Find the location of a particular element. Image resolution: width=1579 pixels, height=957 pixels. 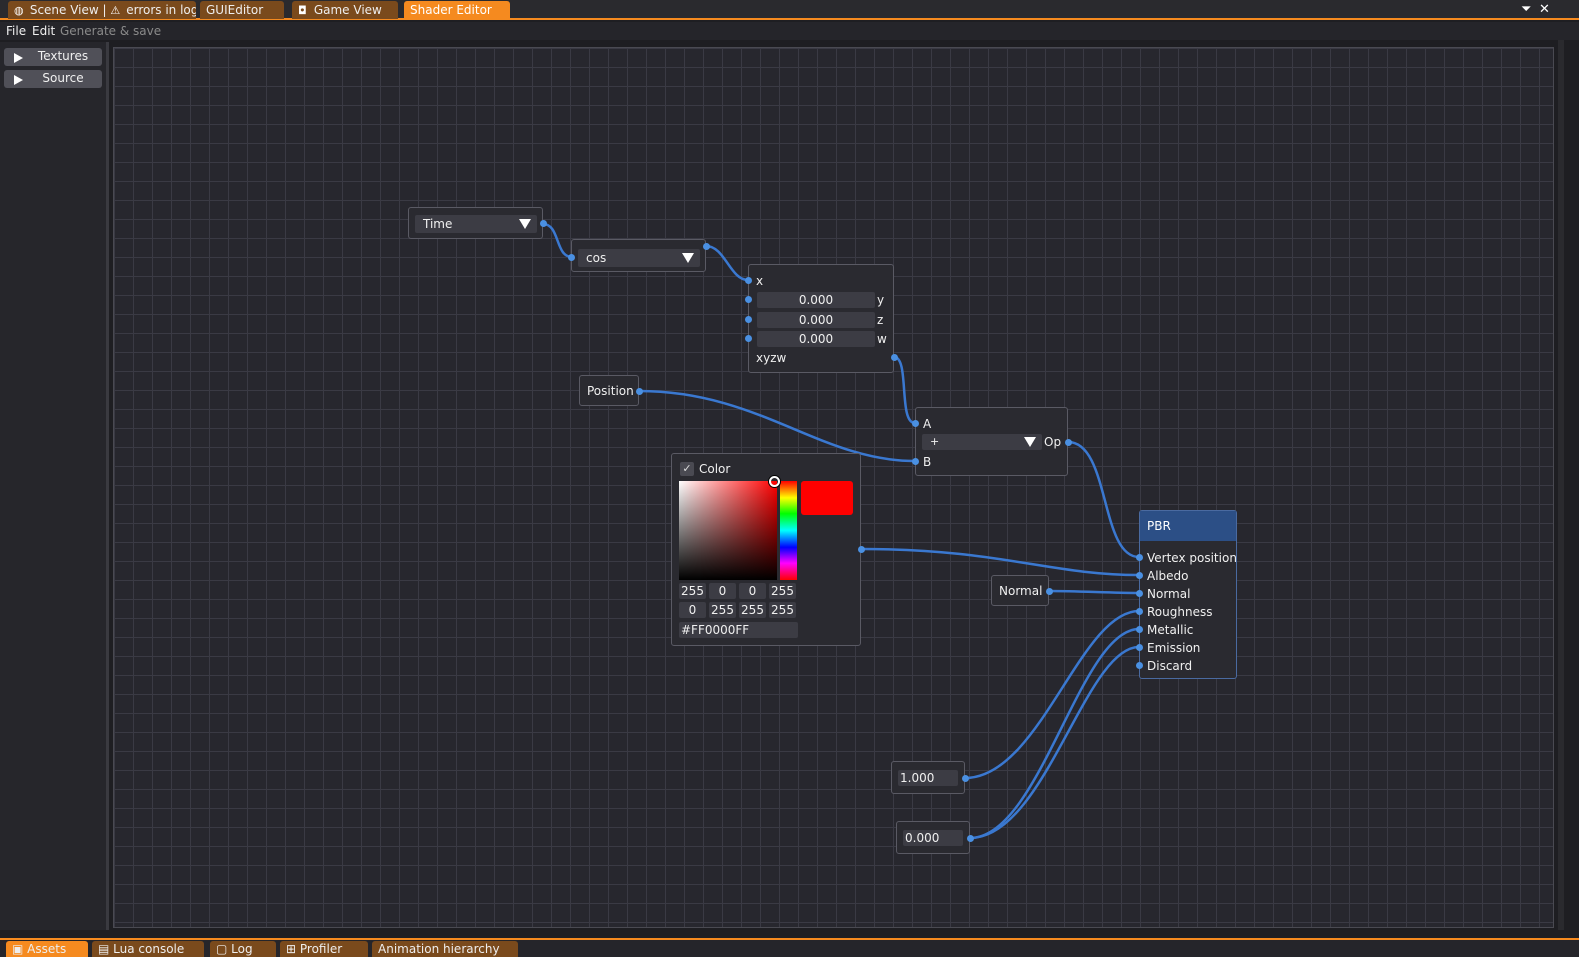

y-field: 0.000 is located at coordinates (816, 300).